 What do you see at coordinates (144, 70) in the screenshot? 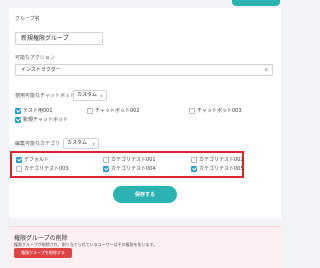
I see `actions-select: インストラクター ∨` at bounding box center [144, 70].